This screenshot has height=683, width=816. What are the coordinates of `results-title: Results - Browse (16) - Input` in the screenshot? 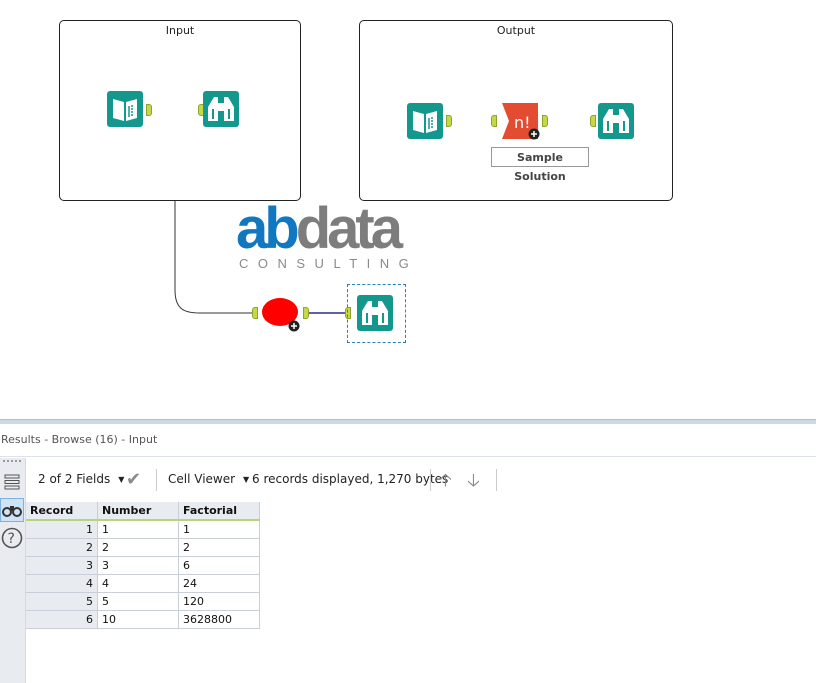 It's located at (79, 439).